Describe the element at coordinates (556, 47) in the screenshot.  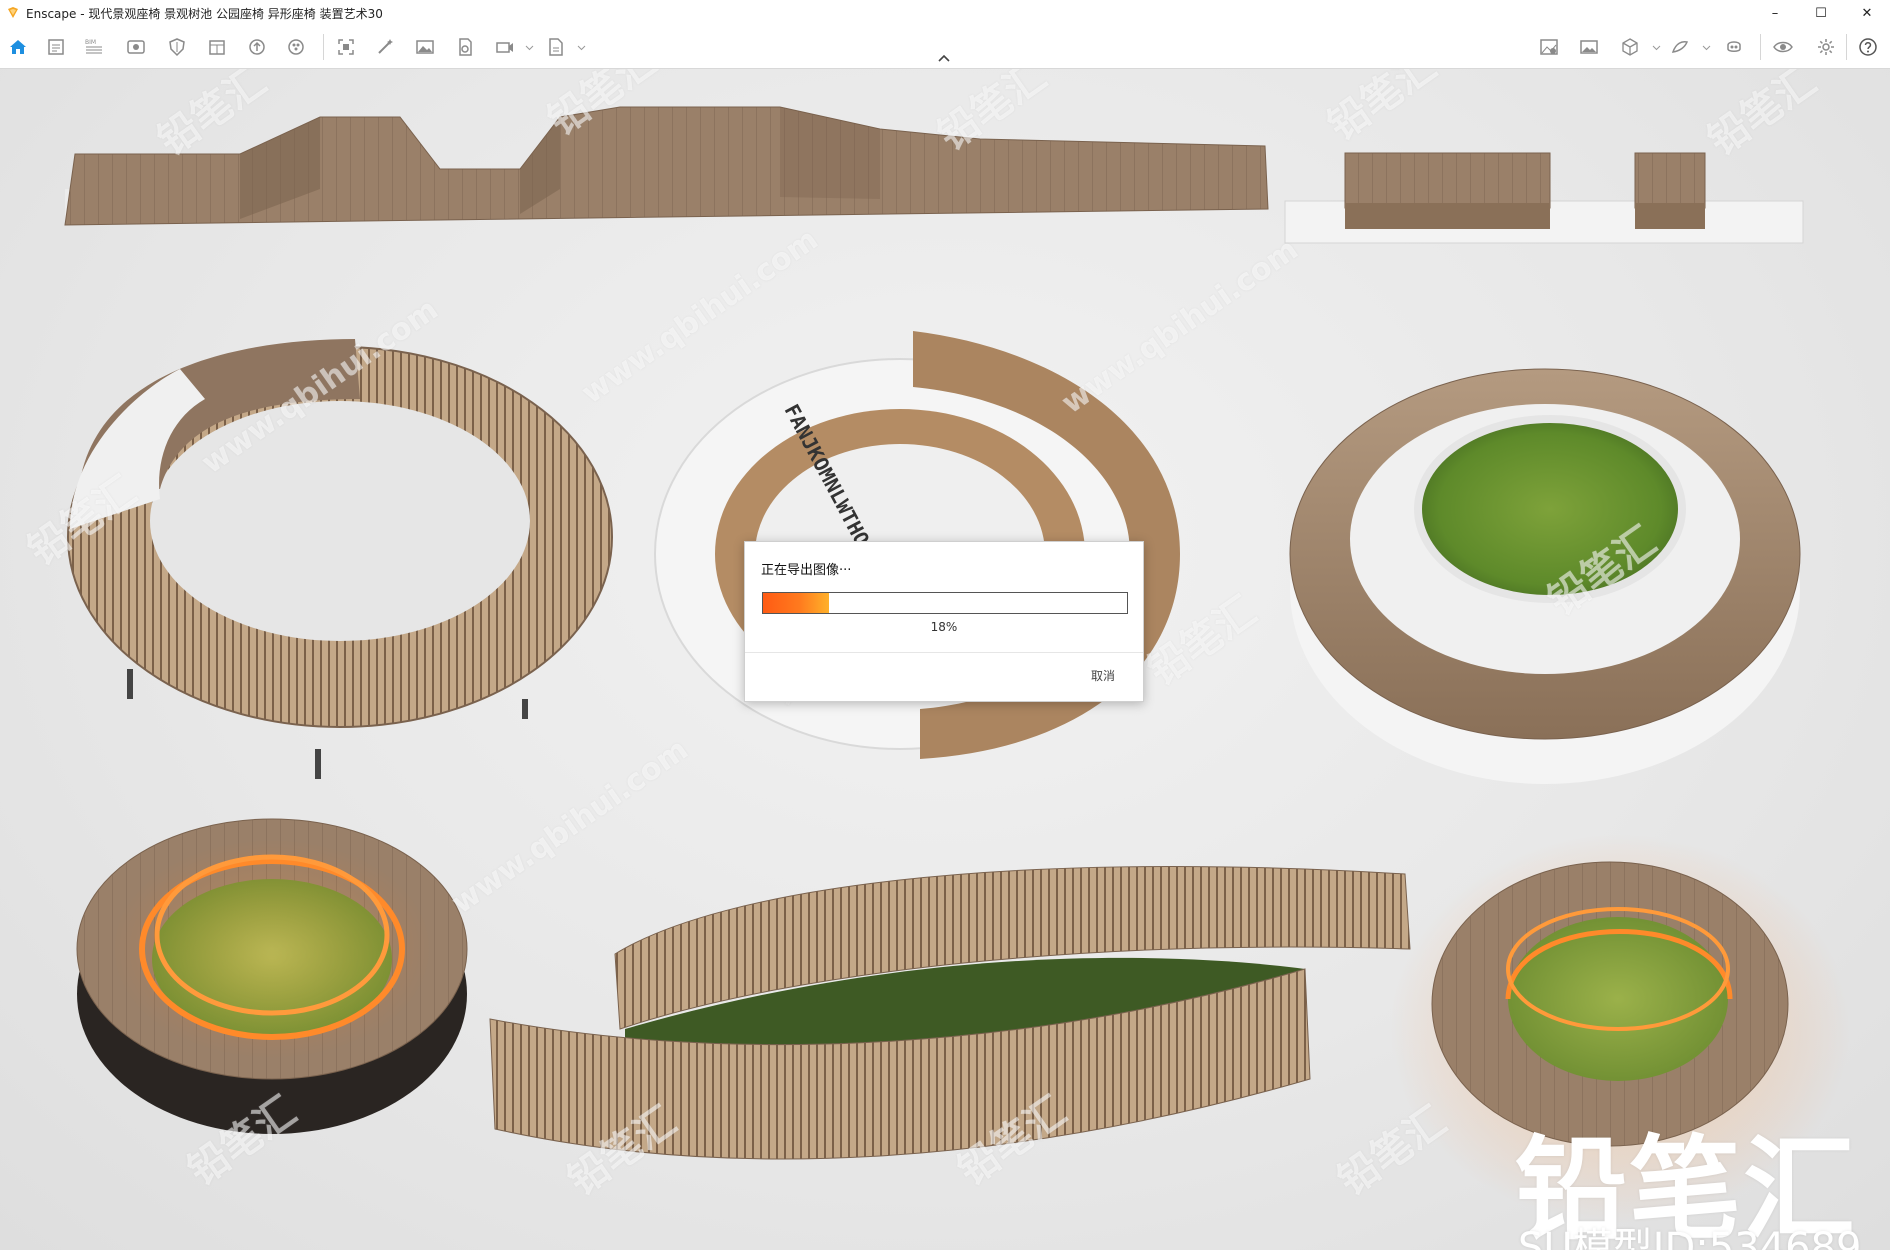
I see `web-export-icon` at that location.